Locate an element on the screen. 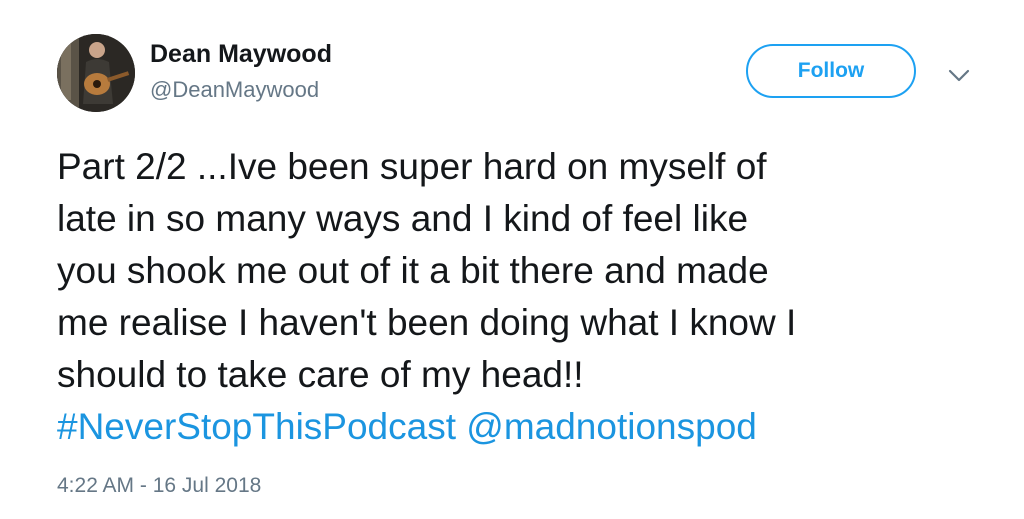  chevron-down-icon is located at coordinates (959, 75).